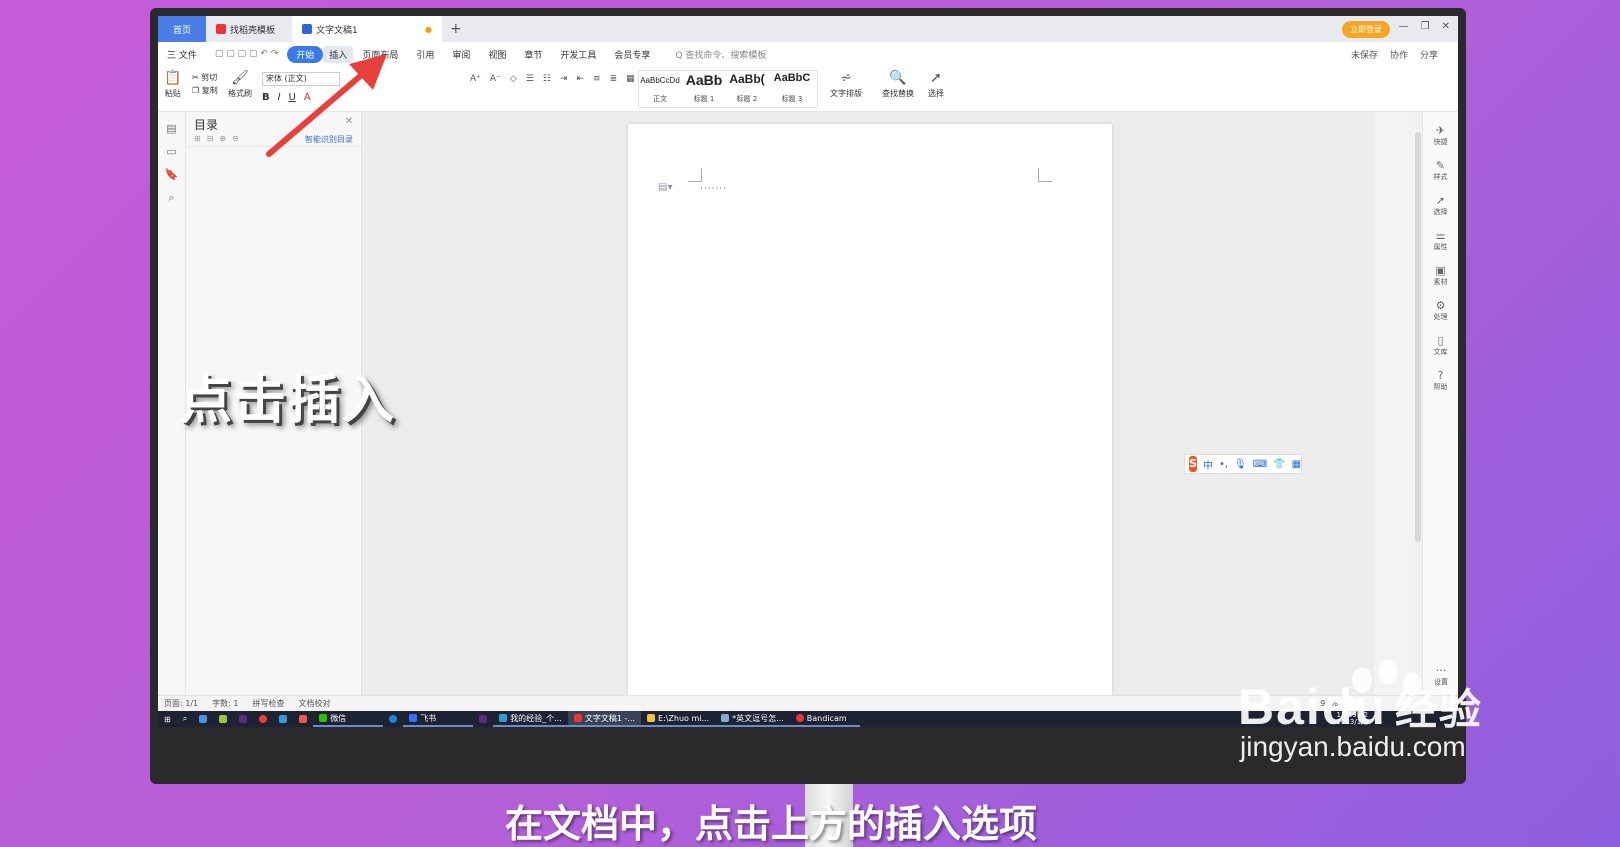  Describe the element at coordinates (1404, 26) in the screenshot. I see `minimize-icon: —` at that location.